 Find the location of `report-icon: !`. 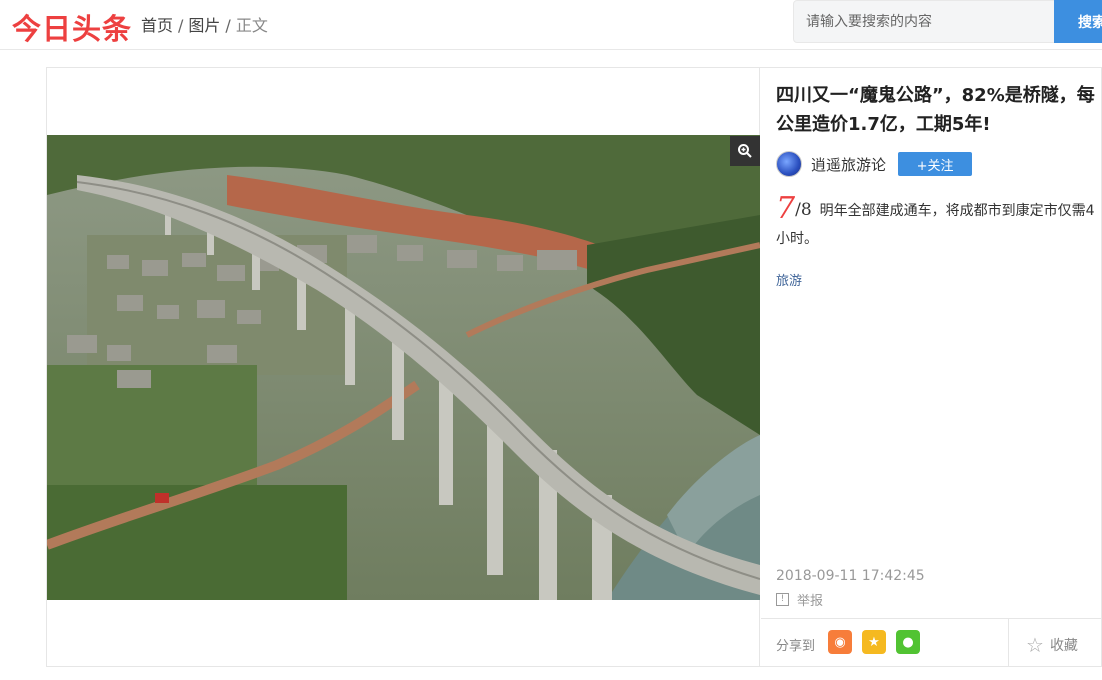

report-icon: ! is located at coordinates (782, 599).